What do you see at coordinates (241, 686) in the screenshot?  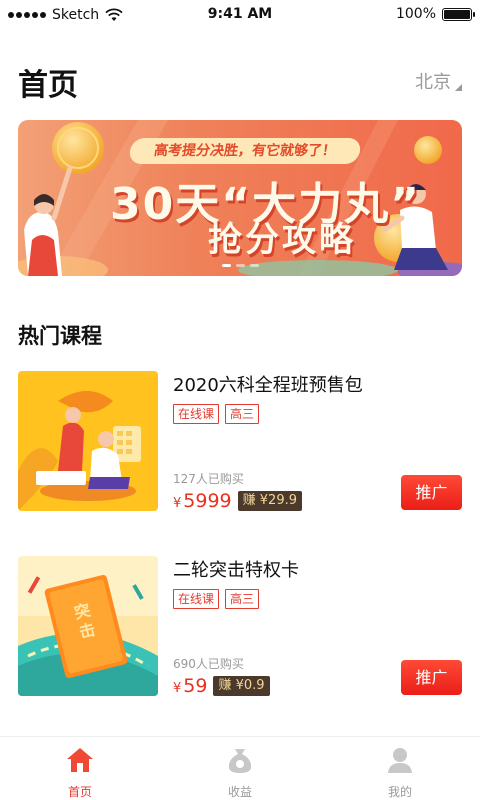 I see `earn-badge: 赚 ¥0.9` at bounding box center [241, 686].